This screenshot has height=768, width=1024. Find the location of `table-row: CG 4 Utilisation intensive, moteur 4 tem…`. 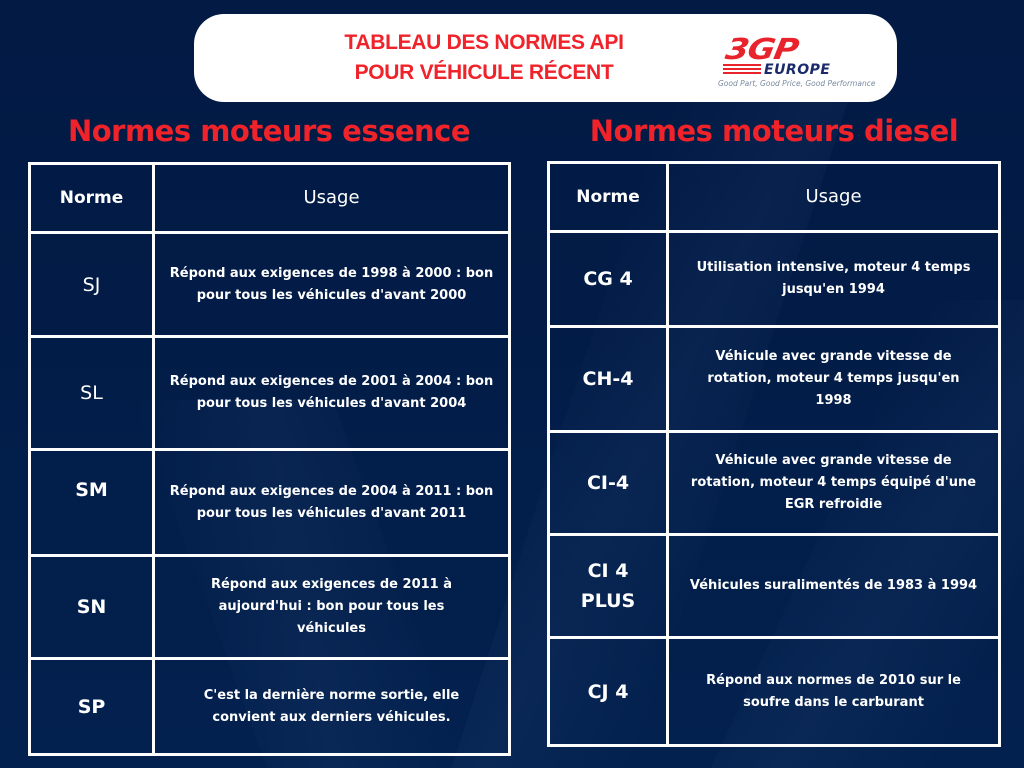

table-row: CG 4 Utilisation intensive, moteur 4 tem… is located at coordinates (774, 277).